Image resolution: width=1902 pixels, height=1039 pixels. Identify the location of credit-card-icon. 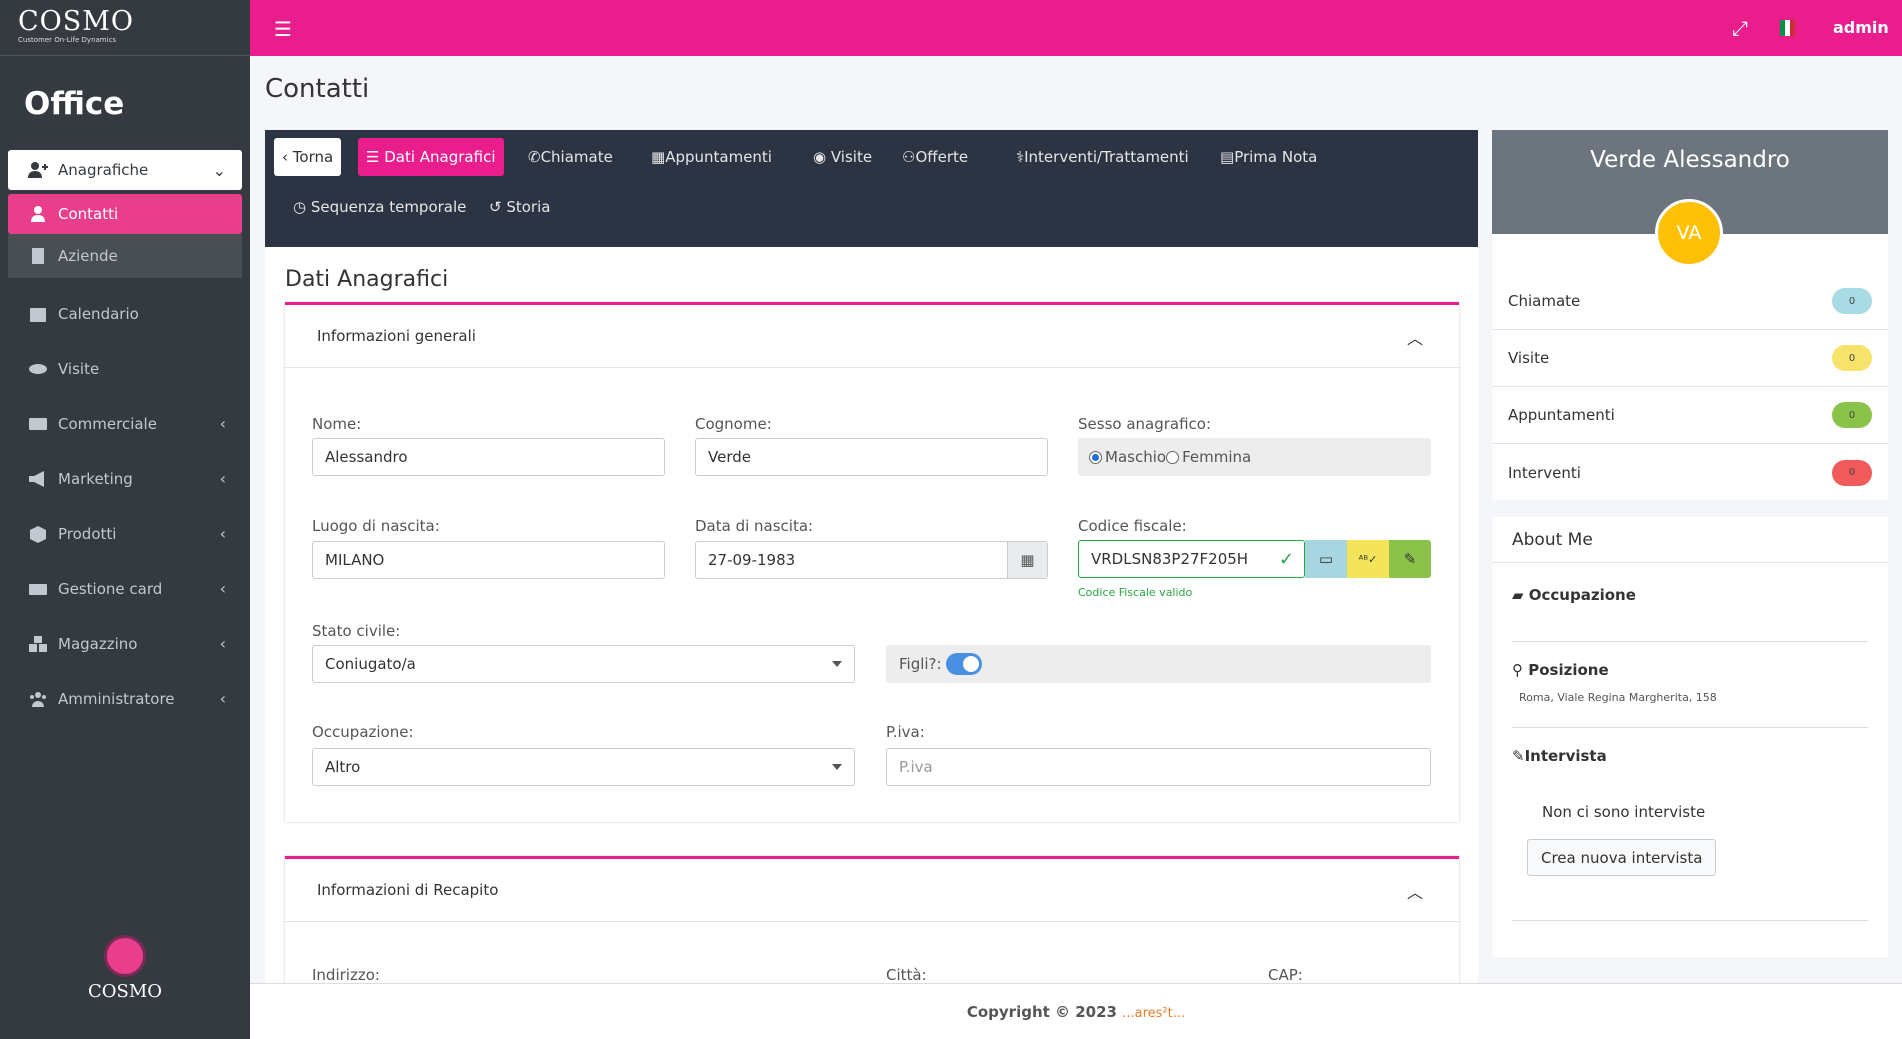
(38, 423).